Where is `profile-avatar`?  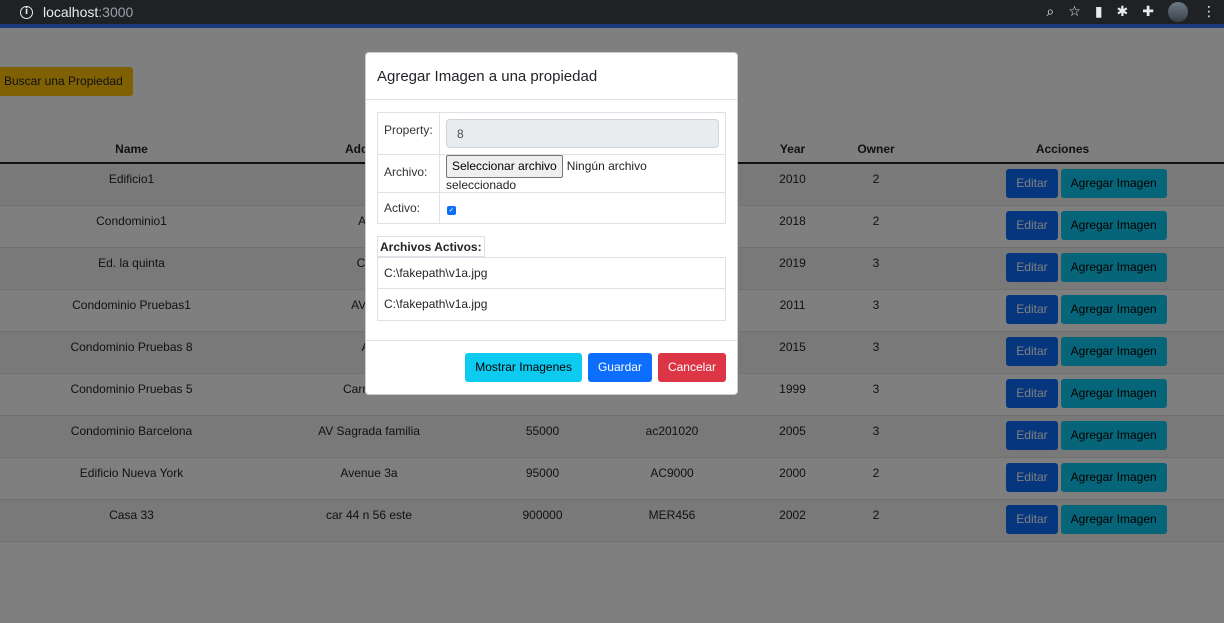
profile-avatar is located at coordinates (1178, 12).